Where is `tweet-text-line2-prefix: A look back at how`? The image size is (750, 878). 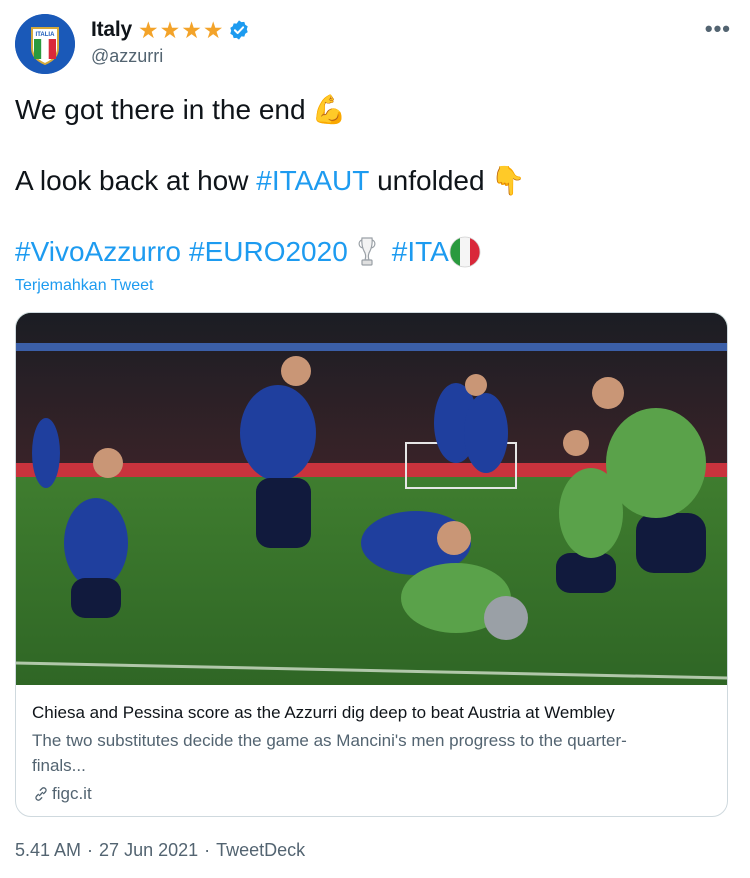
tweet-text-line2-prefix: A look back at how is located at coordinates (136, 180).